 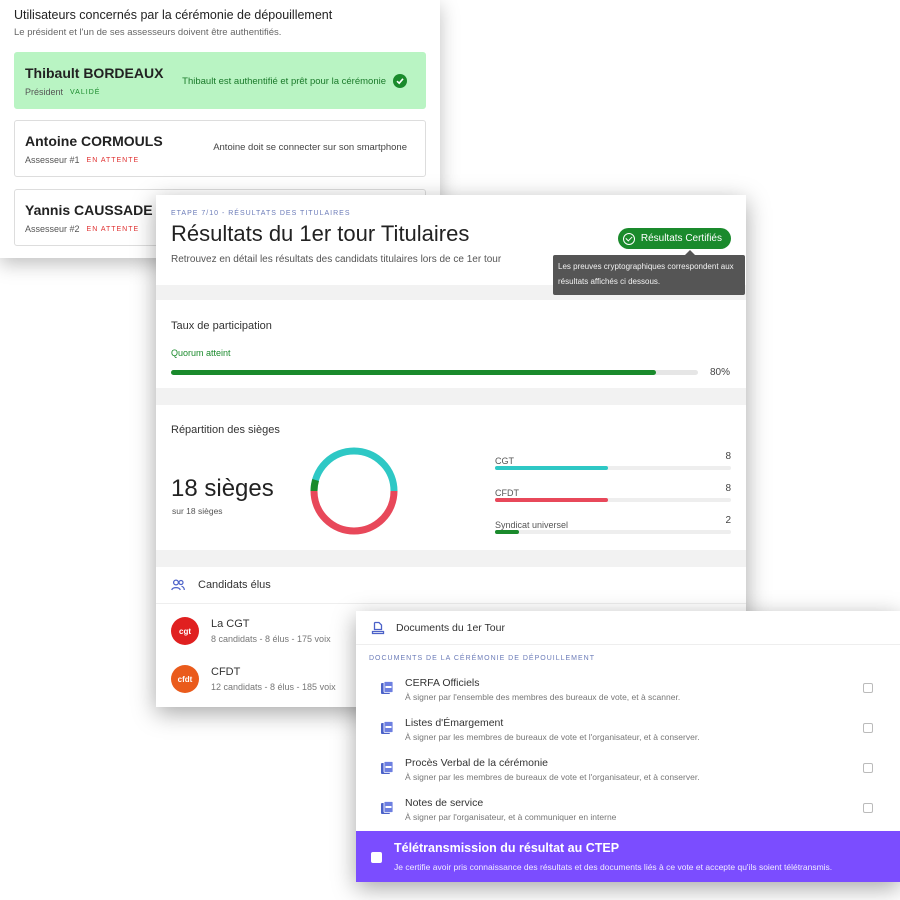 What do you see at coordinates (261, 213) in the screenshot?
I see `step-label: ETAPE 7/10 - RÉSULTATS DES TITULAIRES` at bounding box center [261, 213].